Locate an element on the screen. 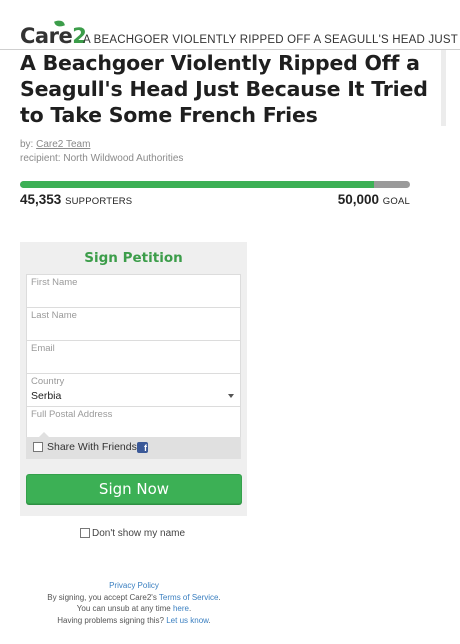  help-prefix: Having problems signing this? is located at coordinates (112, 620).